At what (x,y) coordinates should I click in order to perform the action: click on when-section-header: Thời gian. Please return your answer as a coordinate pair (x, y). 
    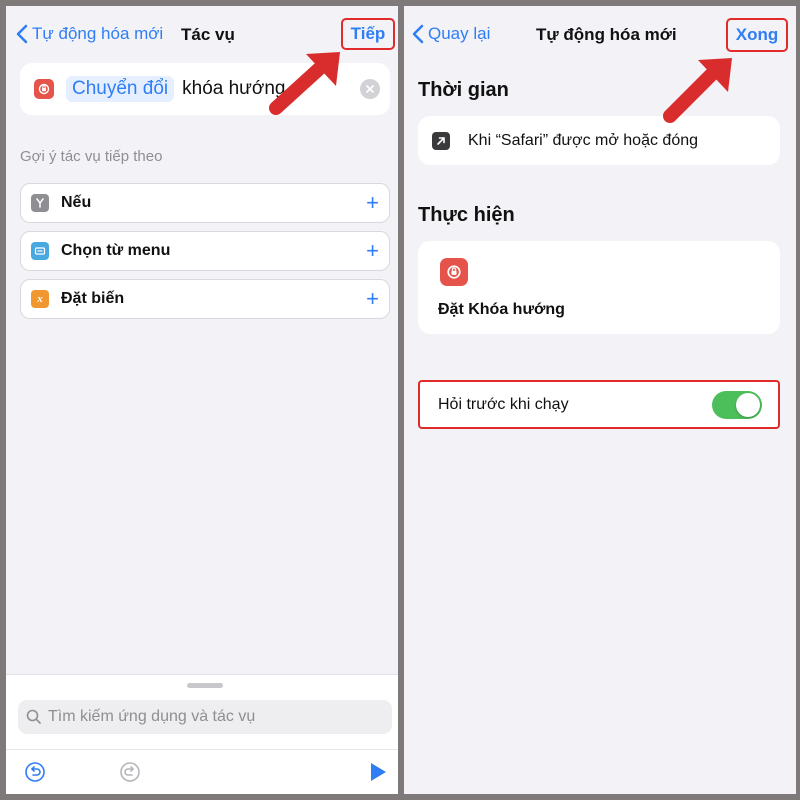
    Looking at the image, I should click on (463, 90).